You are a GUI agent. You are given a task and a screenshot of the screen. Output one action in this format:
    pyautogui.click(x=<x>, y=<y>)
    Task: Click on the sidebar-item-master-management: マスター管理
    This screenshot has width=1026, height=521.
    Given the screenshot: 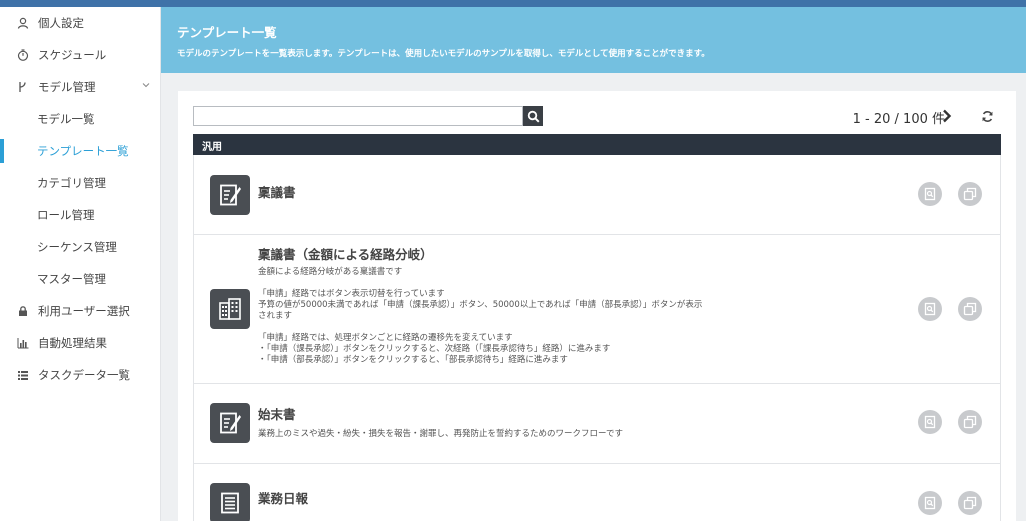 What is the action you would take?
    pyautogui.click(x=80, y=279)
    